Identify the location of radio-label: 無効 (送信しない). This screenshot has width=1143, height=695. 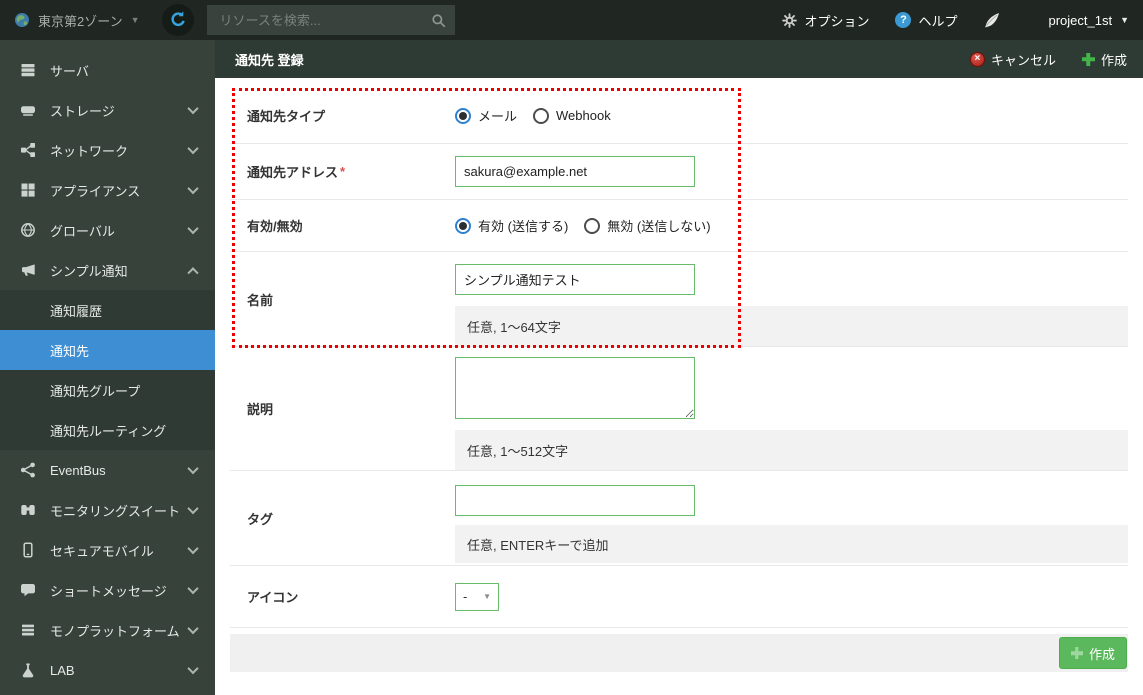
(659, 226).